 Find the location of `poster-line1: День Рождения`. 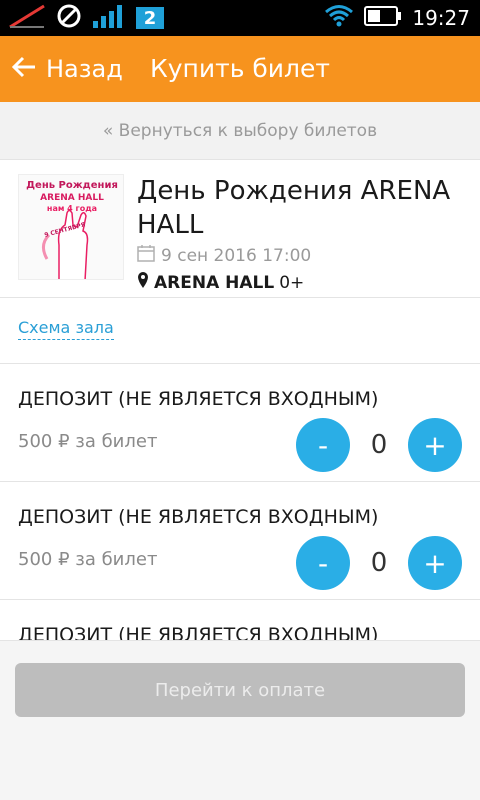

poster-line1: День Рождения is located at coordinates (72, 185).